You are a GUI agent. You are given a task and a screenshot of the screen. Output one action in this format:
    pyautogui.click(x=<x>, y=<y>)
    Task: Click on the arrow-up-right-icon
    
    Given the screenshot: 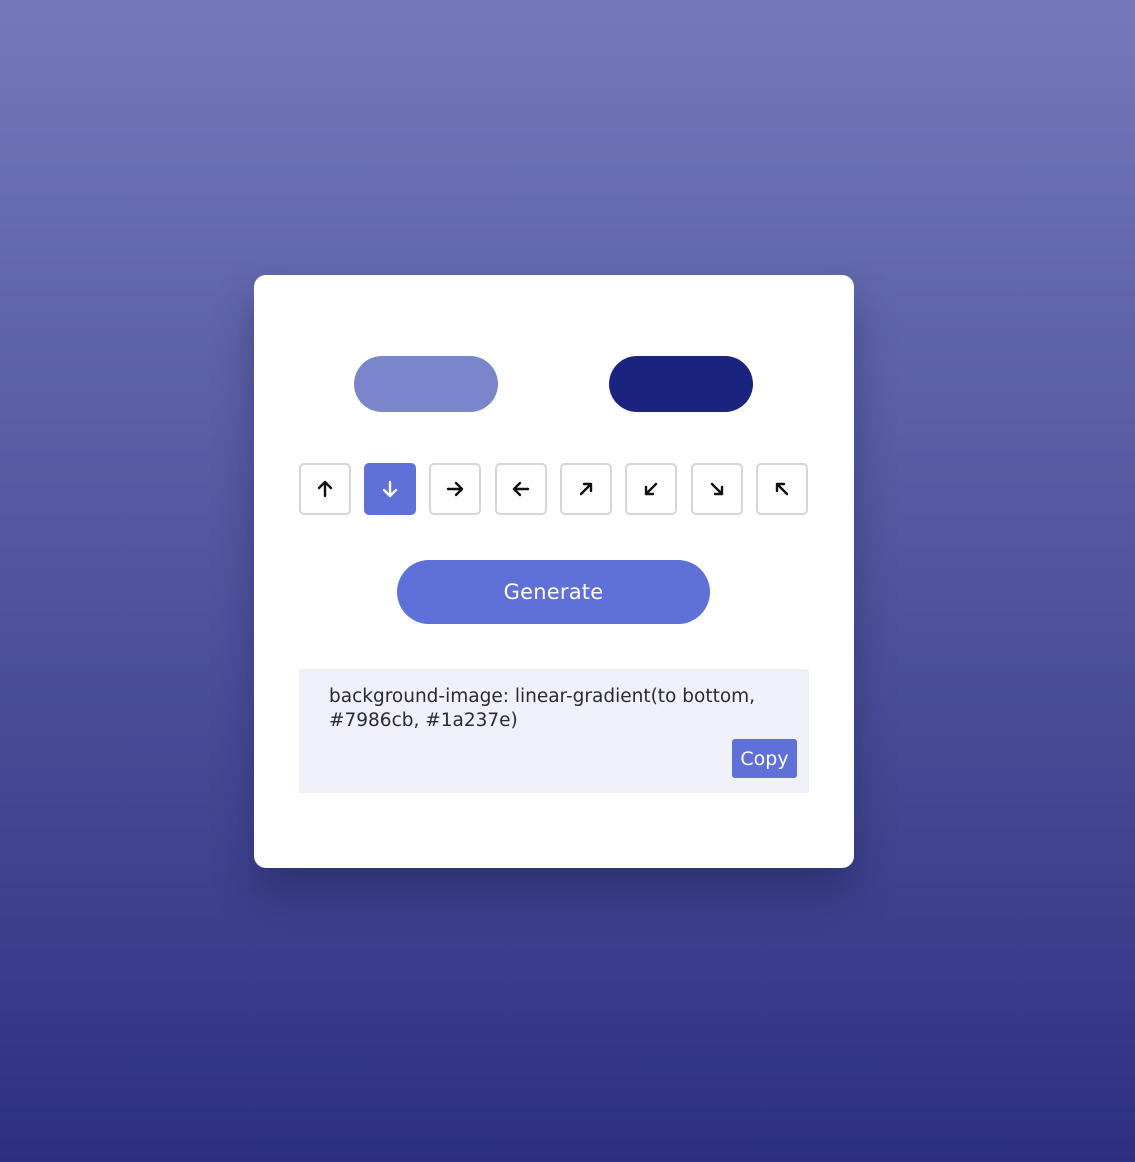 What is the action you would take?
    pyautogui.click(x=586, y=489)
    